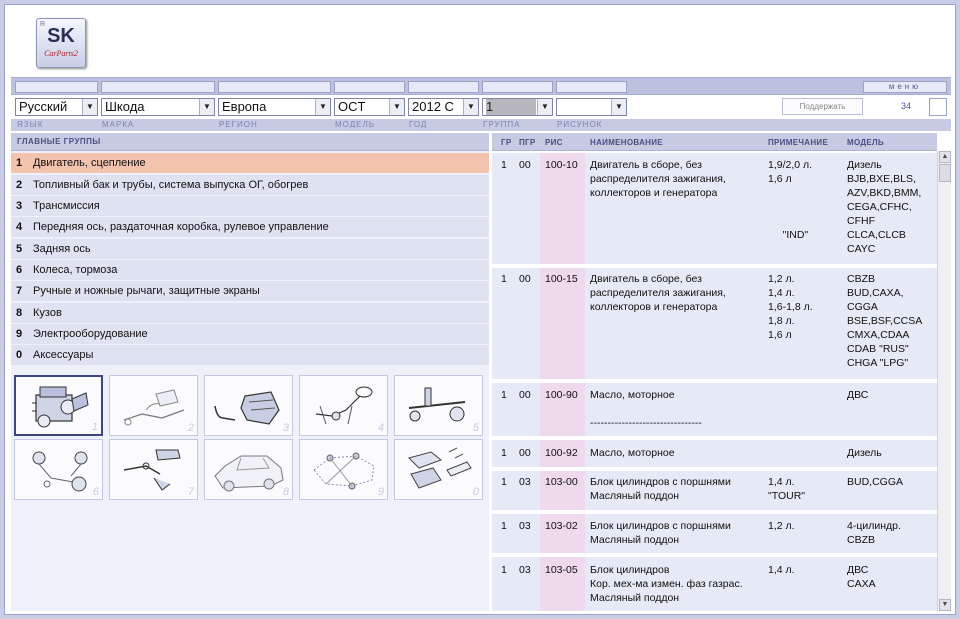  What do you see at coordinates (517, 107) in the screenshot?
I see `group-select: 1 ▼` at bounding box center [517, 107].